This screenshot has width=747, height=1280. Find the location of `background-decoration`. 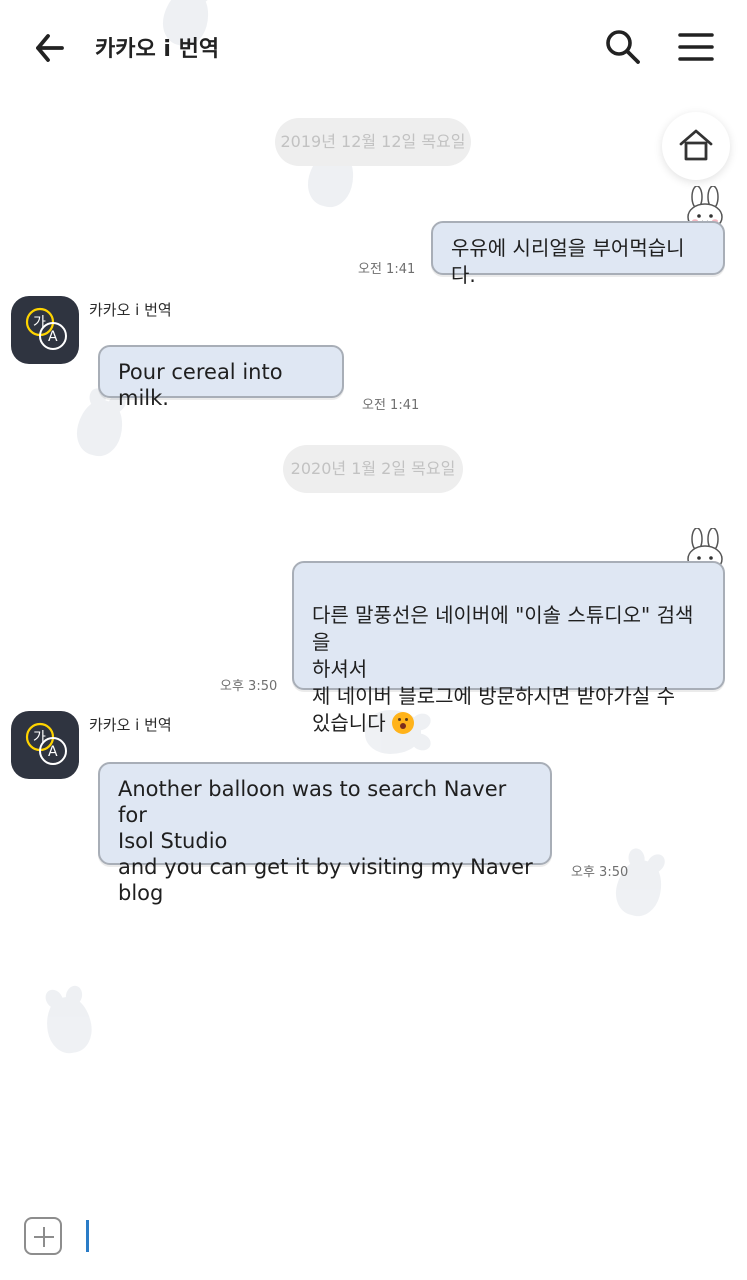

background-decoration is located at coordinates (69, 1025).